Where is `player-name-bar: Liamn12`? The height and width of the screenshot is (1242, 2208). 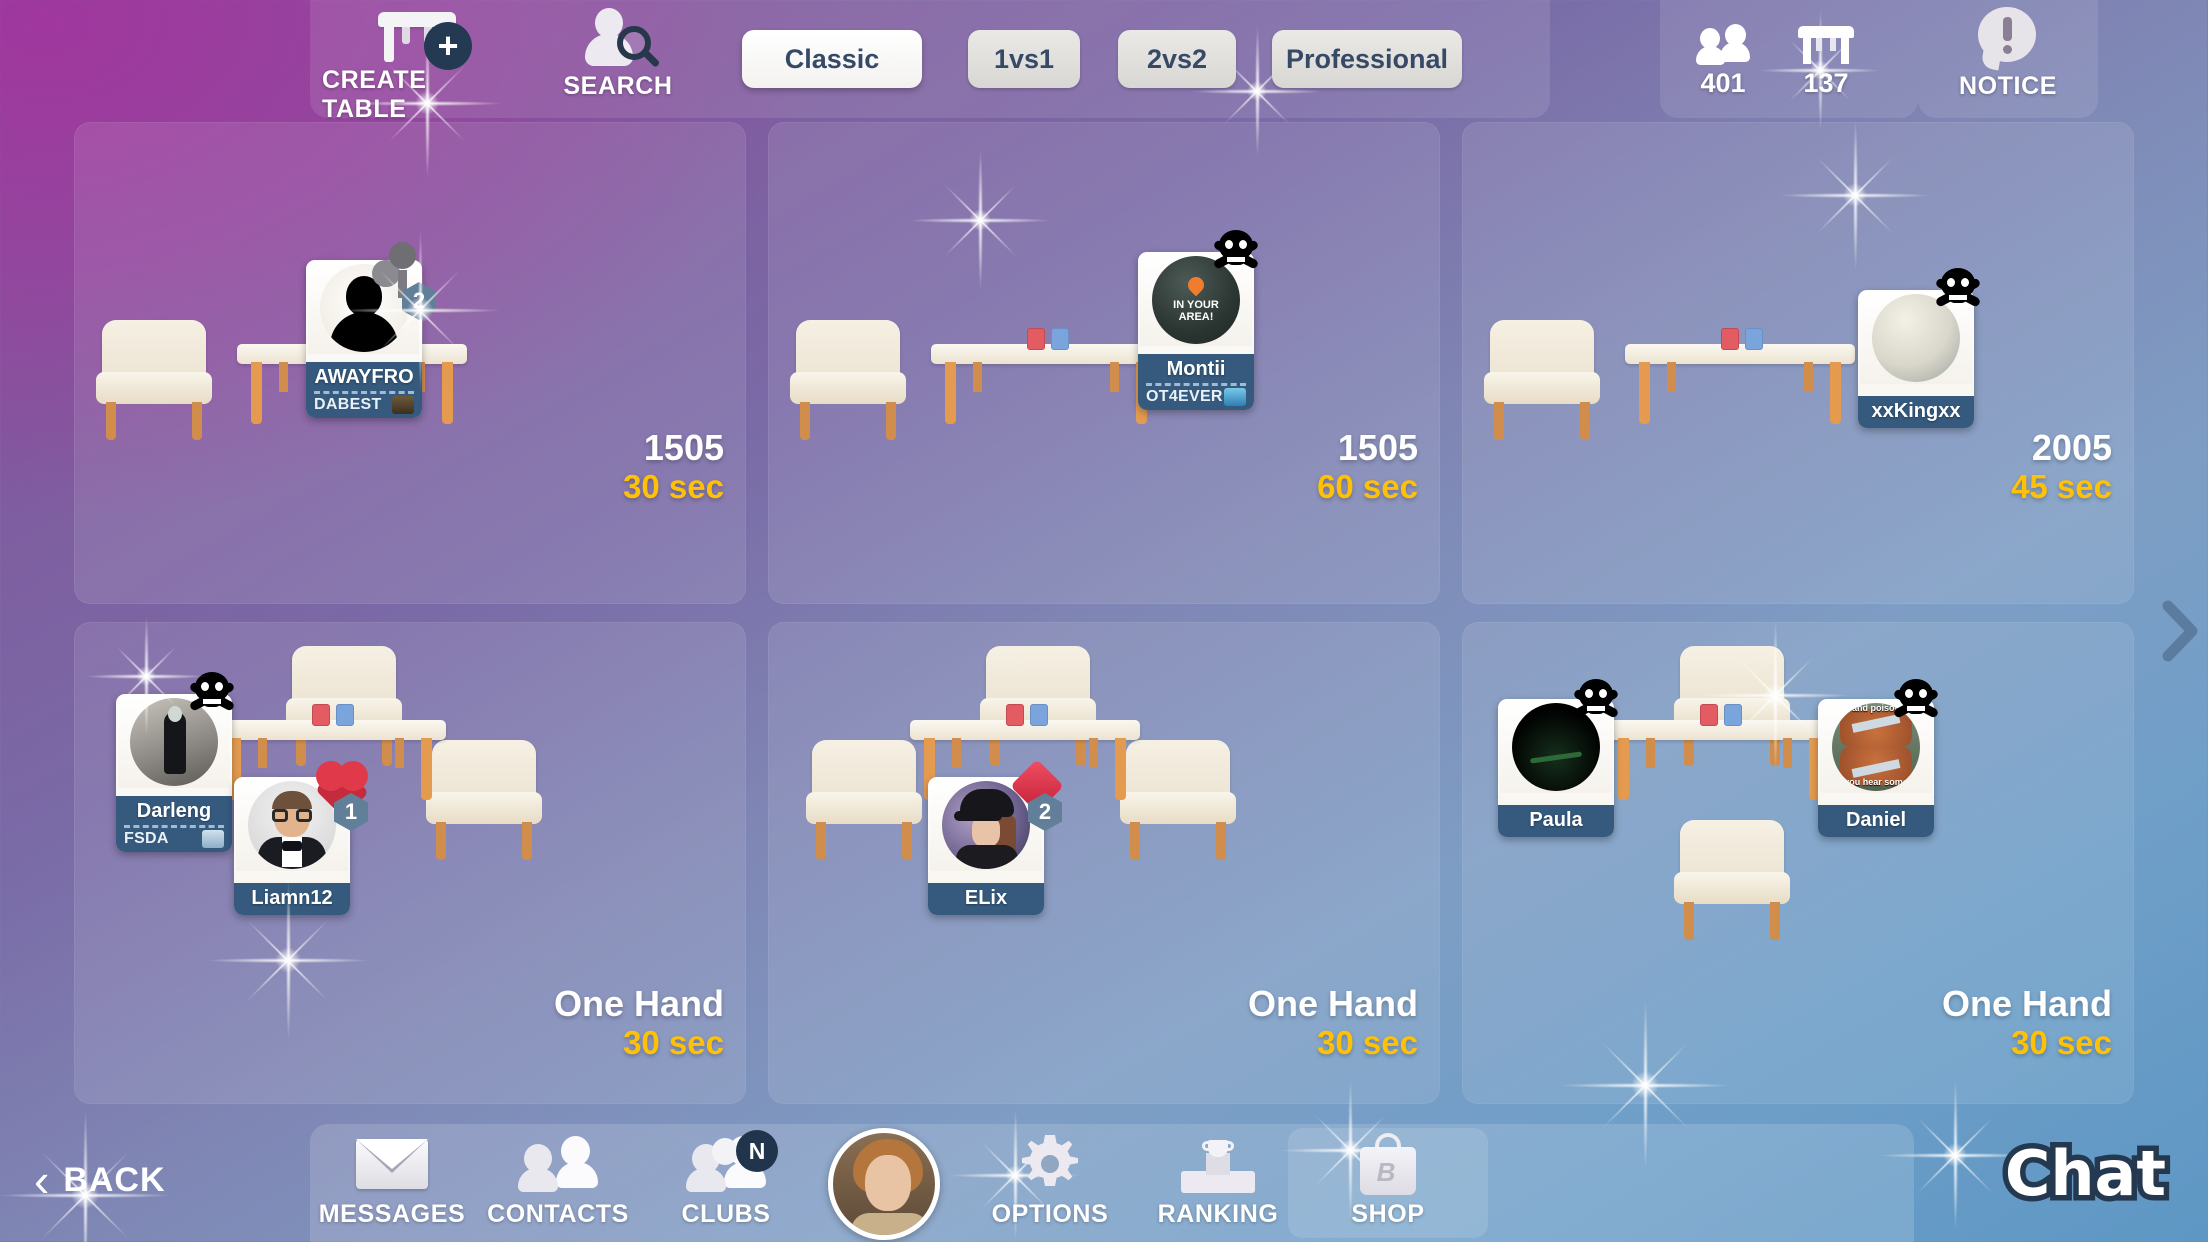
player-name-bar: Liamn12 is located at coordinates (292, 899).